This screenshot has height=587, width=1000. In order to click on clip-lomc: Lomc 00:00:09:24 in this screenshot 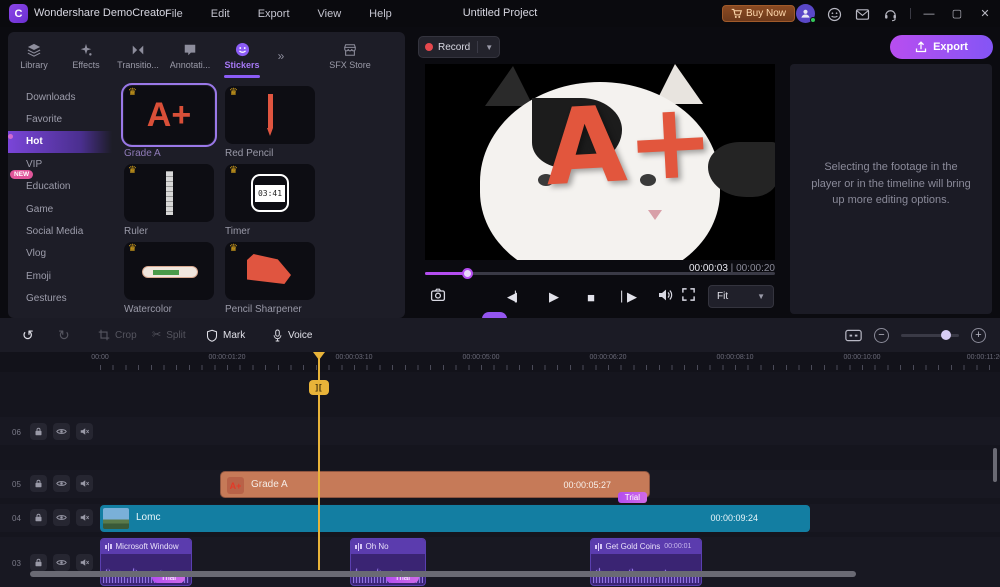, I will do `click(455, 518)`.